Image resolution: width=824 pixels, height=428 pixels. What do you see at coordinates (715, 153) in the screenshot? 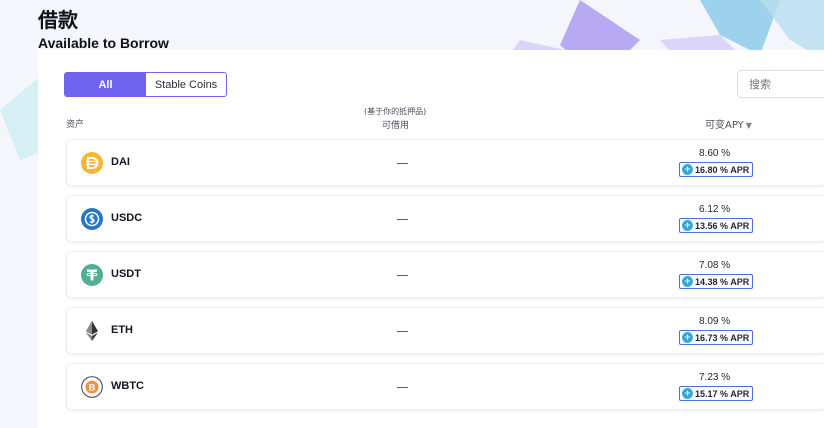
I see `apy-value: 8.60 %` at bounding box center [715, 153].